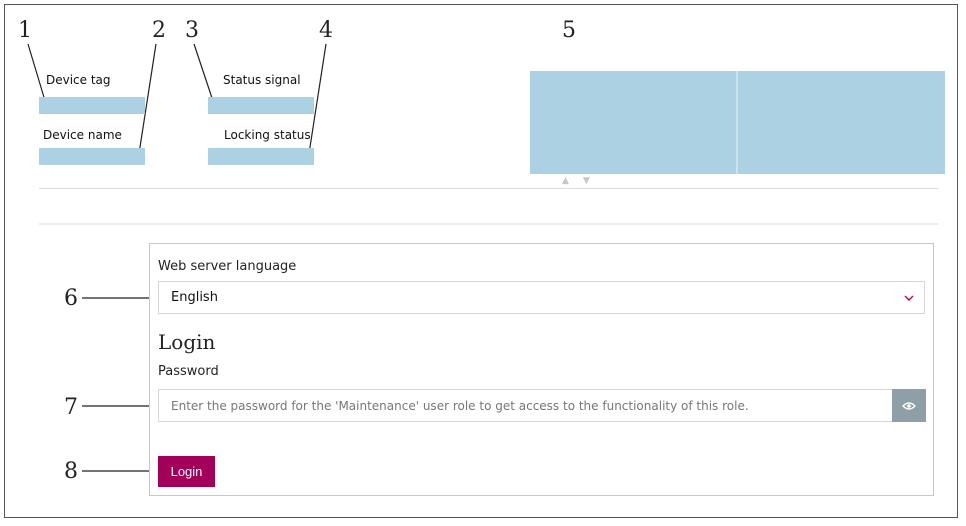  I want to click on locking-status-label: Locking status, so click(267, 135).